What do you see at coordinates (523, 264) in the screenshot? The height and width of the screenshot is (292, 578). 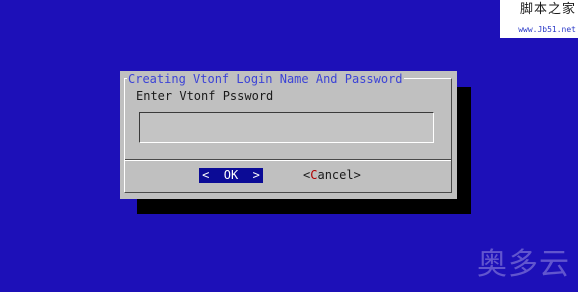 I see `brand-watermark: 奥多云` at bounding box center [523, 264].